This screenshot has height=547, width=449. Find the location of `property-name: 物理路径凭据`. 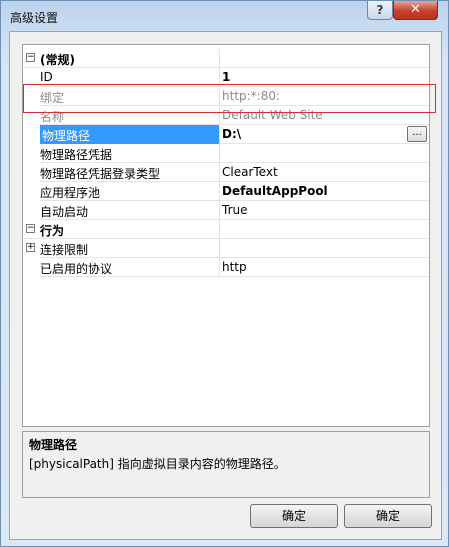

property-name: 物理路径凭据 is located at coordinates (76, 155).